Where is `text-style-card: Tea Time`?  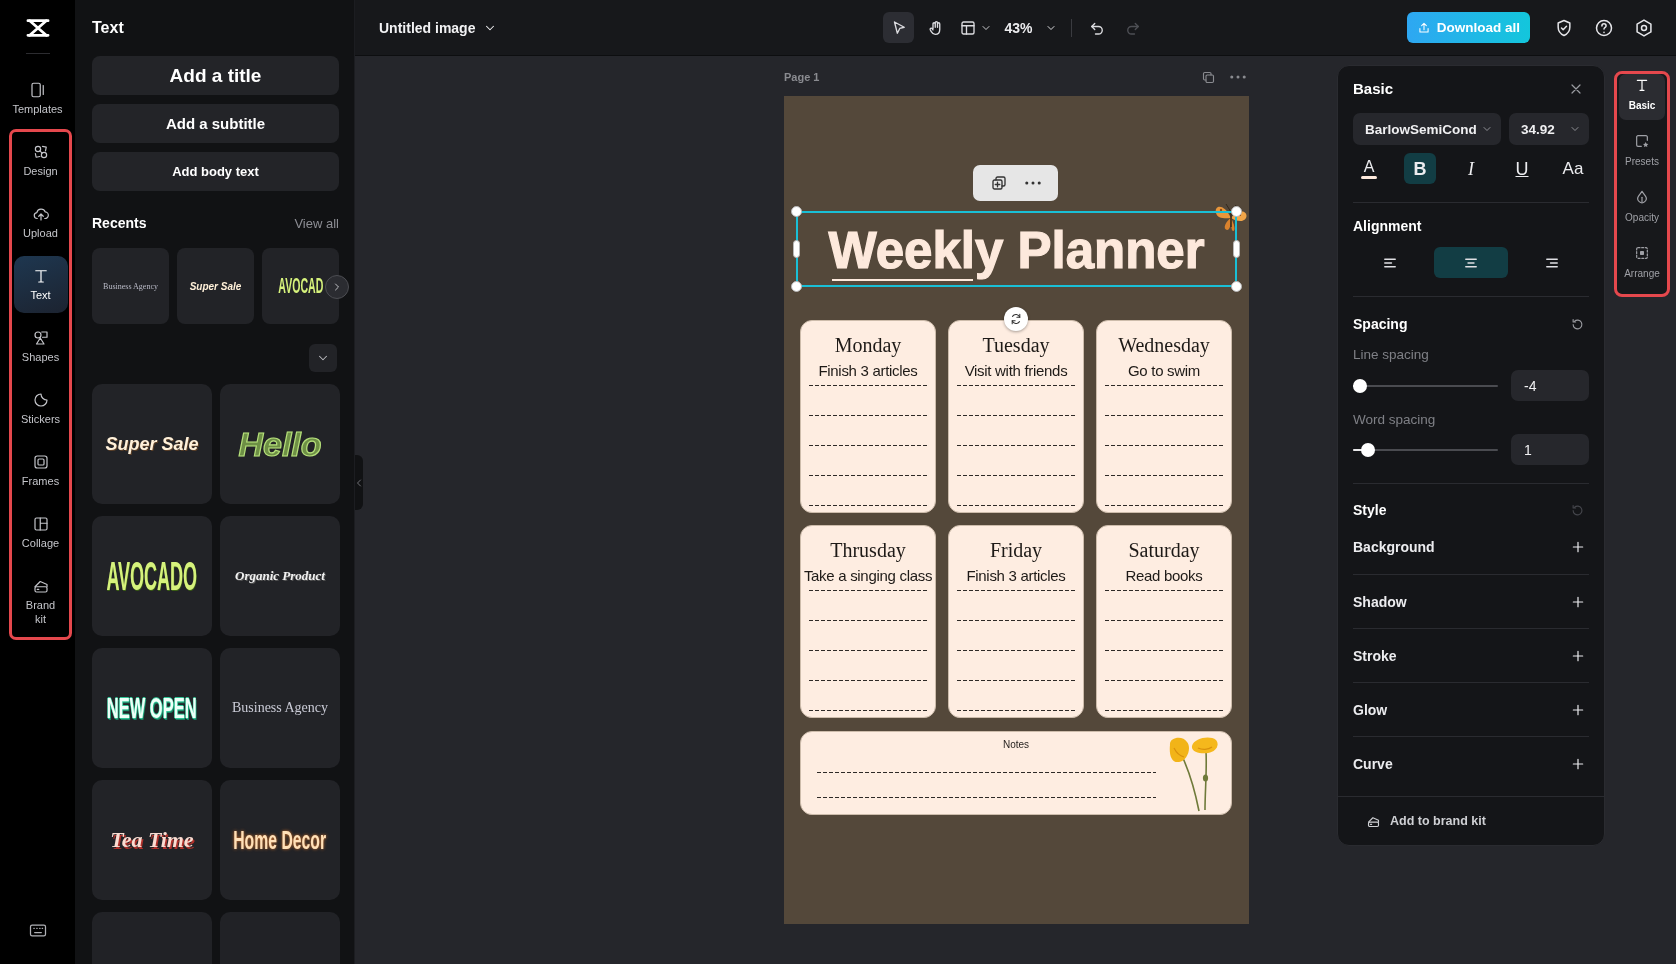
text-style-card: Tea Time is located at coordinates (152, 840).